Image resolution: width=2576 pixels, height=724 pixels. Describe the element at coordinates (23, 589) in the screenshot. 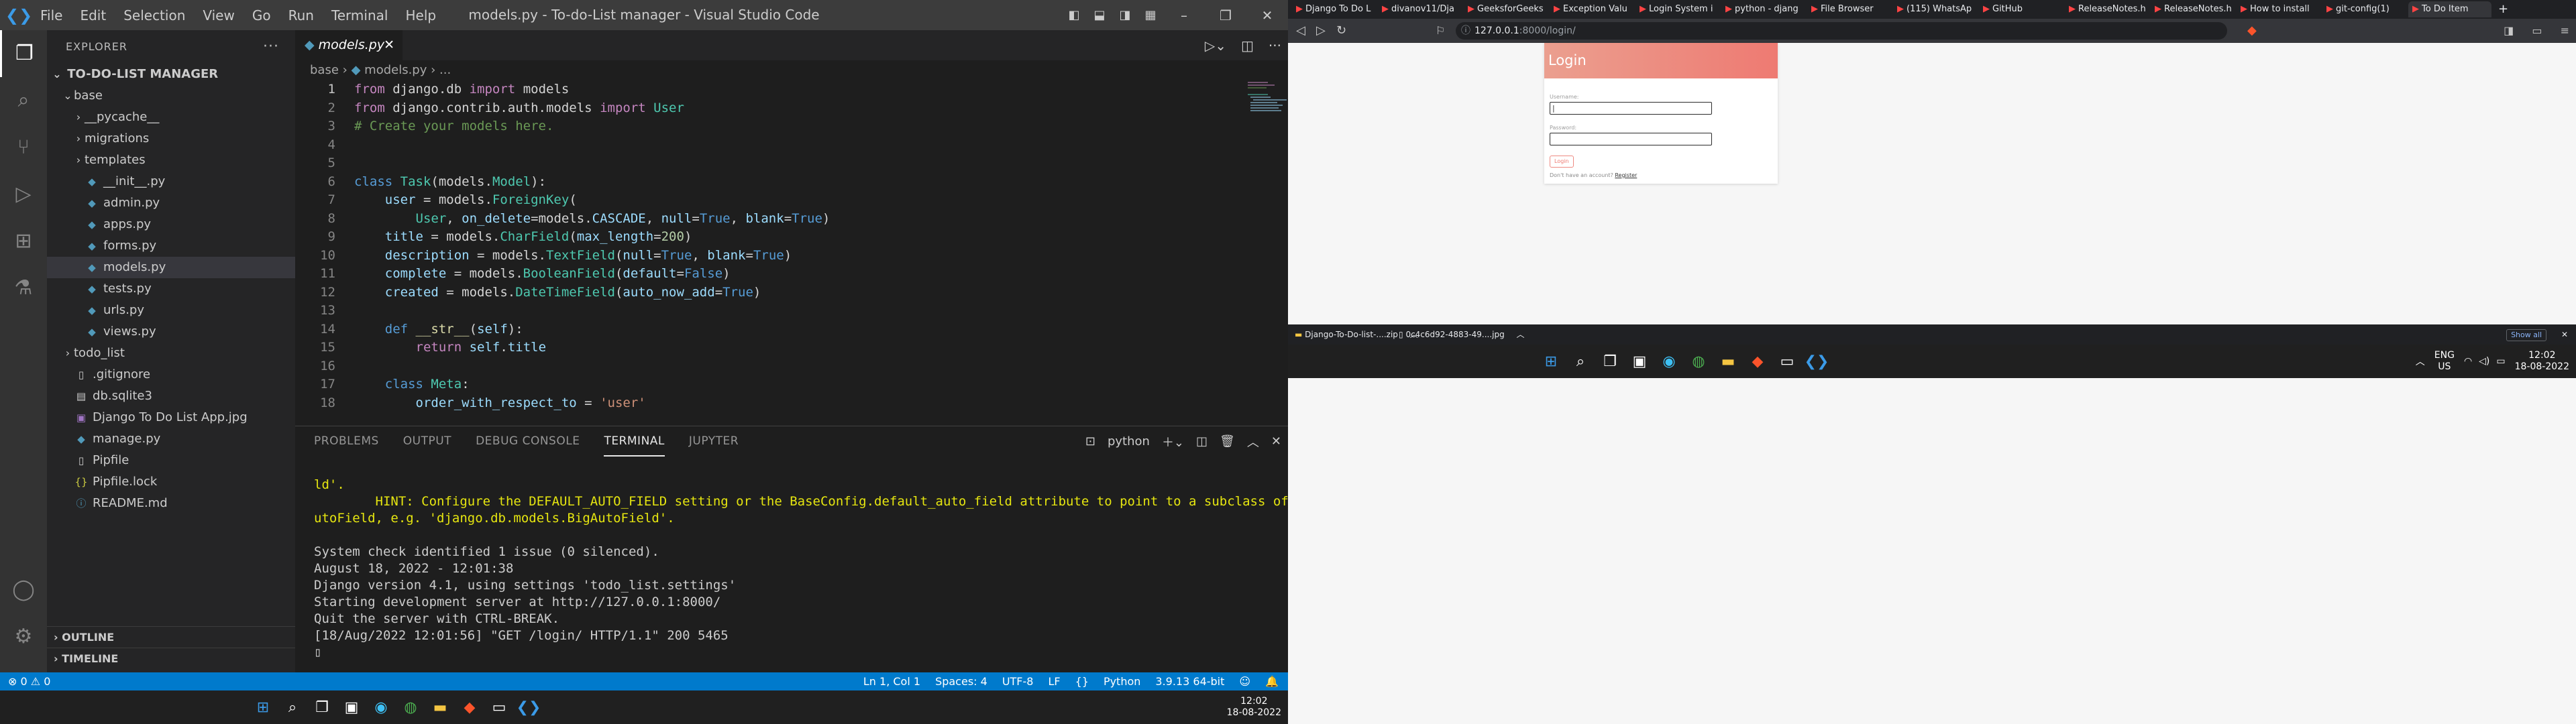

I see `account-icon: ◯` at that location.